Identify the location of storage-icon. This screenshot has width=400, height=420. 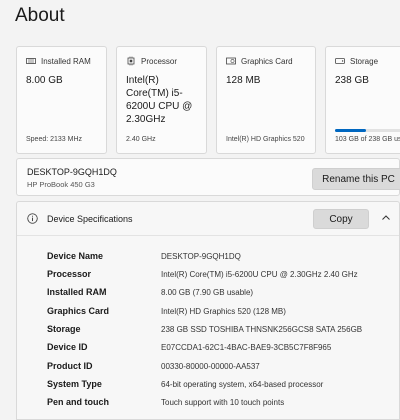
(340, 61).